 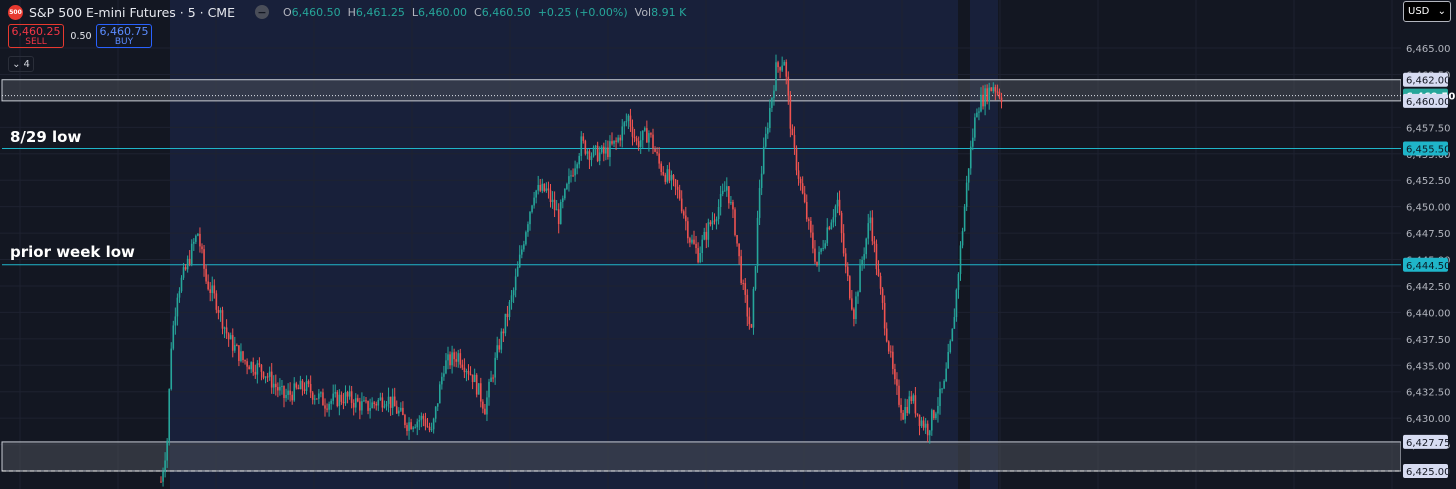 I want to click on price-tick-label: 6,440.00, so click(x=1428, y=313).